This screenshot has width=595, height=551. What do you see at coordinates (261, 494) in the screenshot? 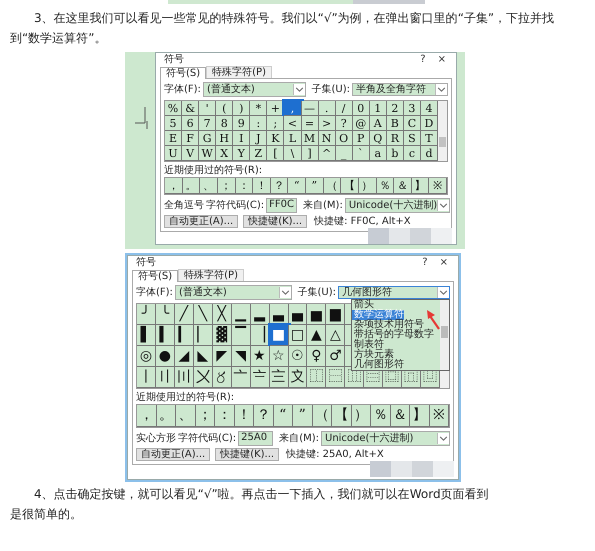
I see `paragraph-line: 4、点击确定按键，就可以看见“√”啦。再点击一下插入，我们就可以在Word页面看到` at bounding box center [261, 494].